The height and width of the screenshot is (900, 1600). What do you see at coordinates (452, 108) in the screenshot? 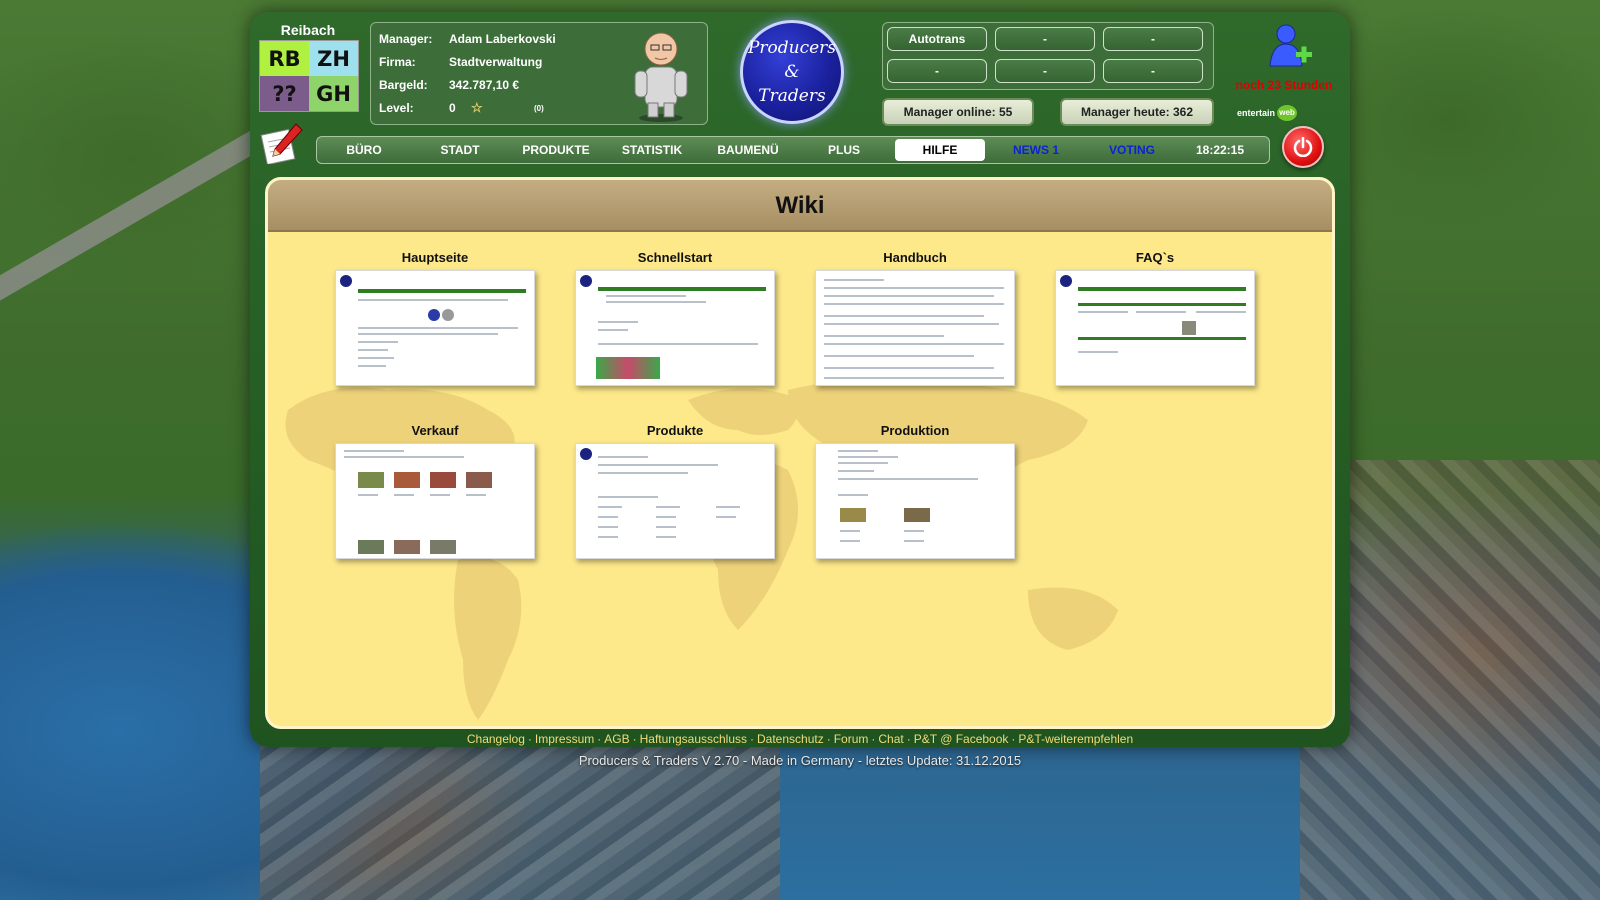
I see `level-value: 0` at bounding box center [452, 108].